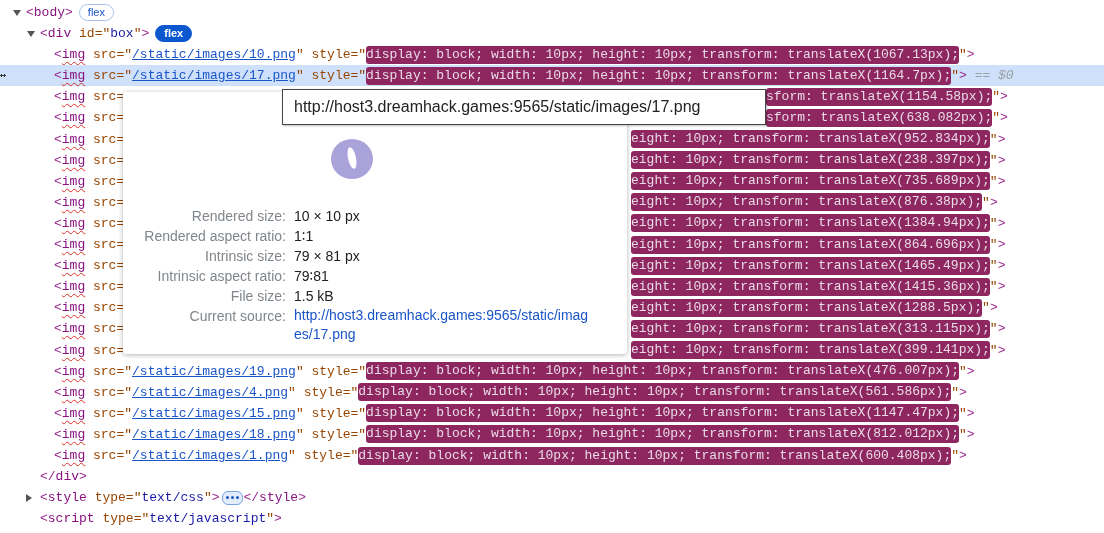 Image resolution: width=1104 pixels, height=533 pixels. What do you see at coordinates (314, 296) in the screenshot?
I see `detail-value: 1.5 kB` at bounding box center [314, 296].